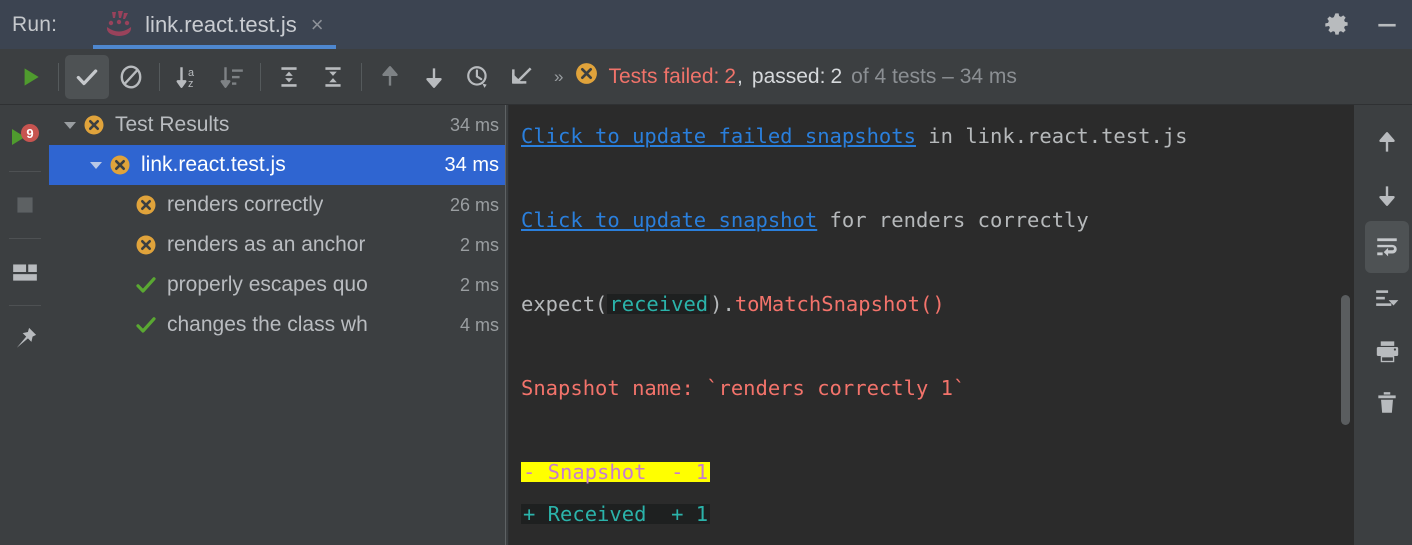 The height and width of the screenshot is (545, 1412). I want to click on rerun-failed-button: 9, so click(24, 138).